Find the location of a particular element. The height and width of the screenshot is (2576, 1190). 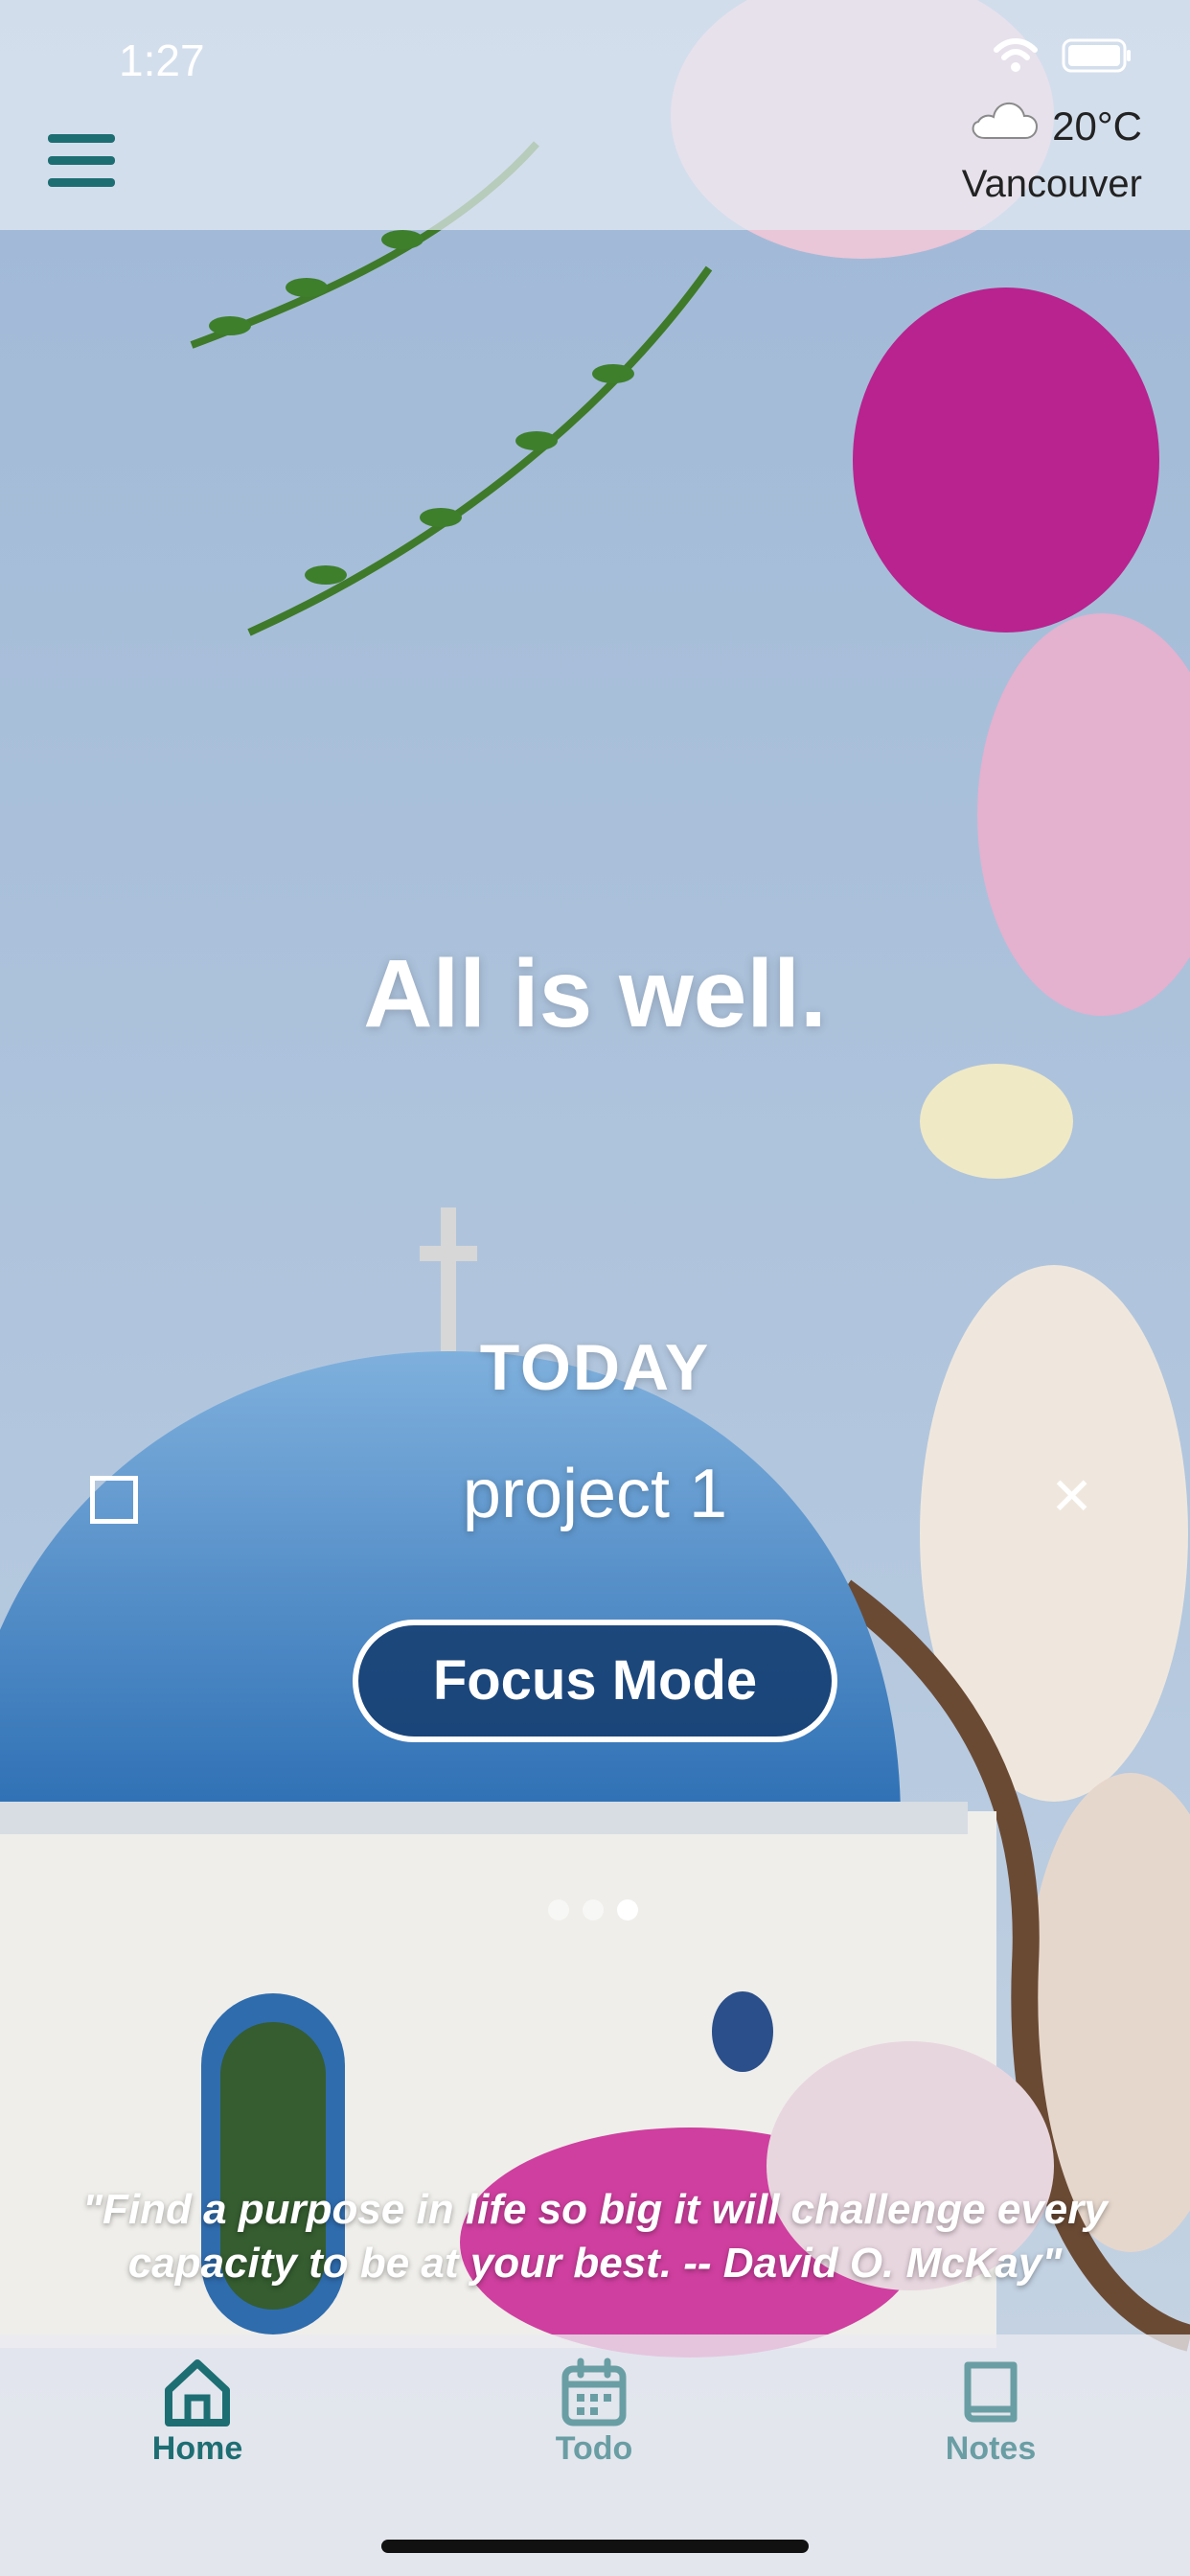

cloud-icon is located at coordinates (1005, 126).